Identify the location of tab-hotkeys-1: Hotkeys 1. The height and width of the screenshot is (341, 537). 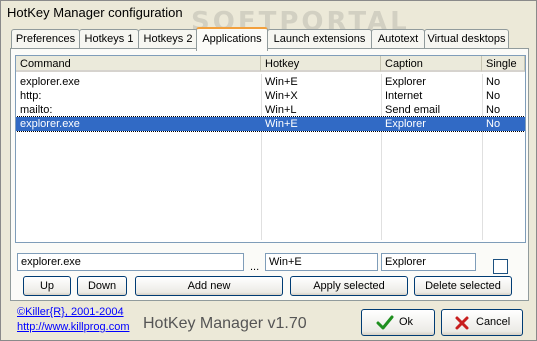
(109, 38).